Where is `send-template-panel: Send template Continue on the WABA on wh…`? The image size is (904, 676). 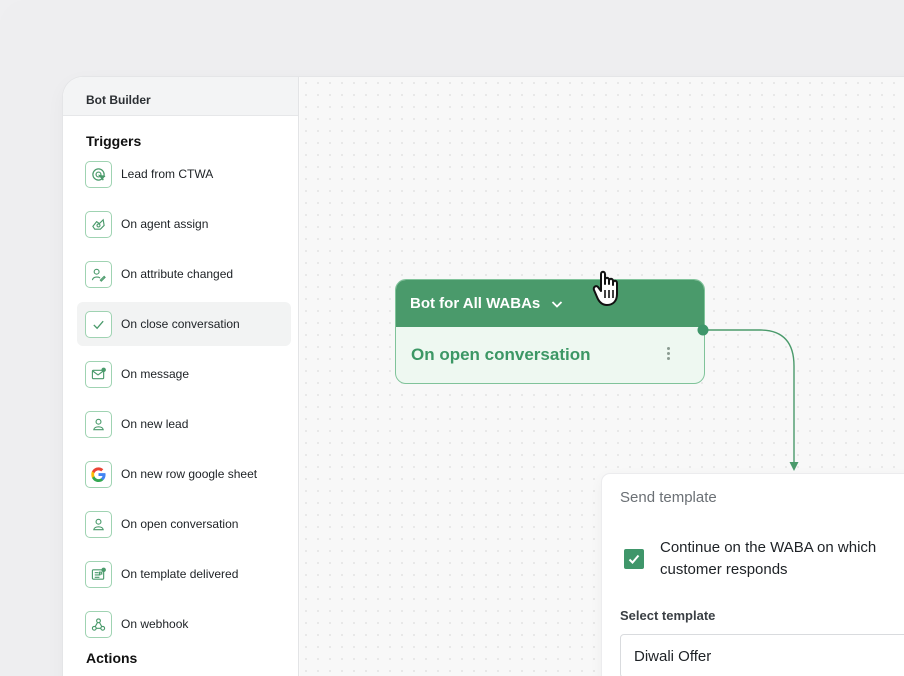 send-template-panel: Send template Continue on the WABA on wh… is located at coordinates (753, 575).